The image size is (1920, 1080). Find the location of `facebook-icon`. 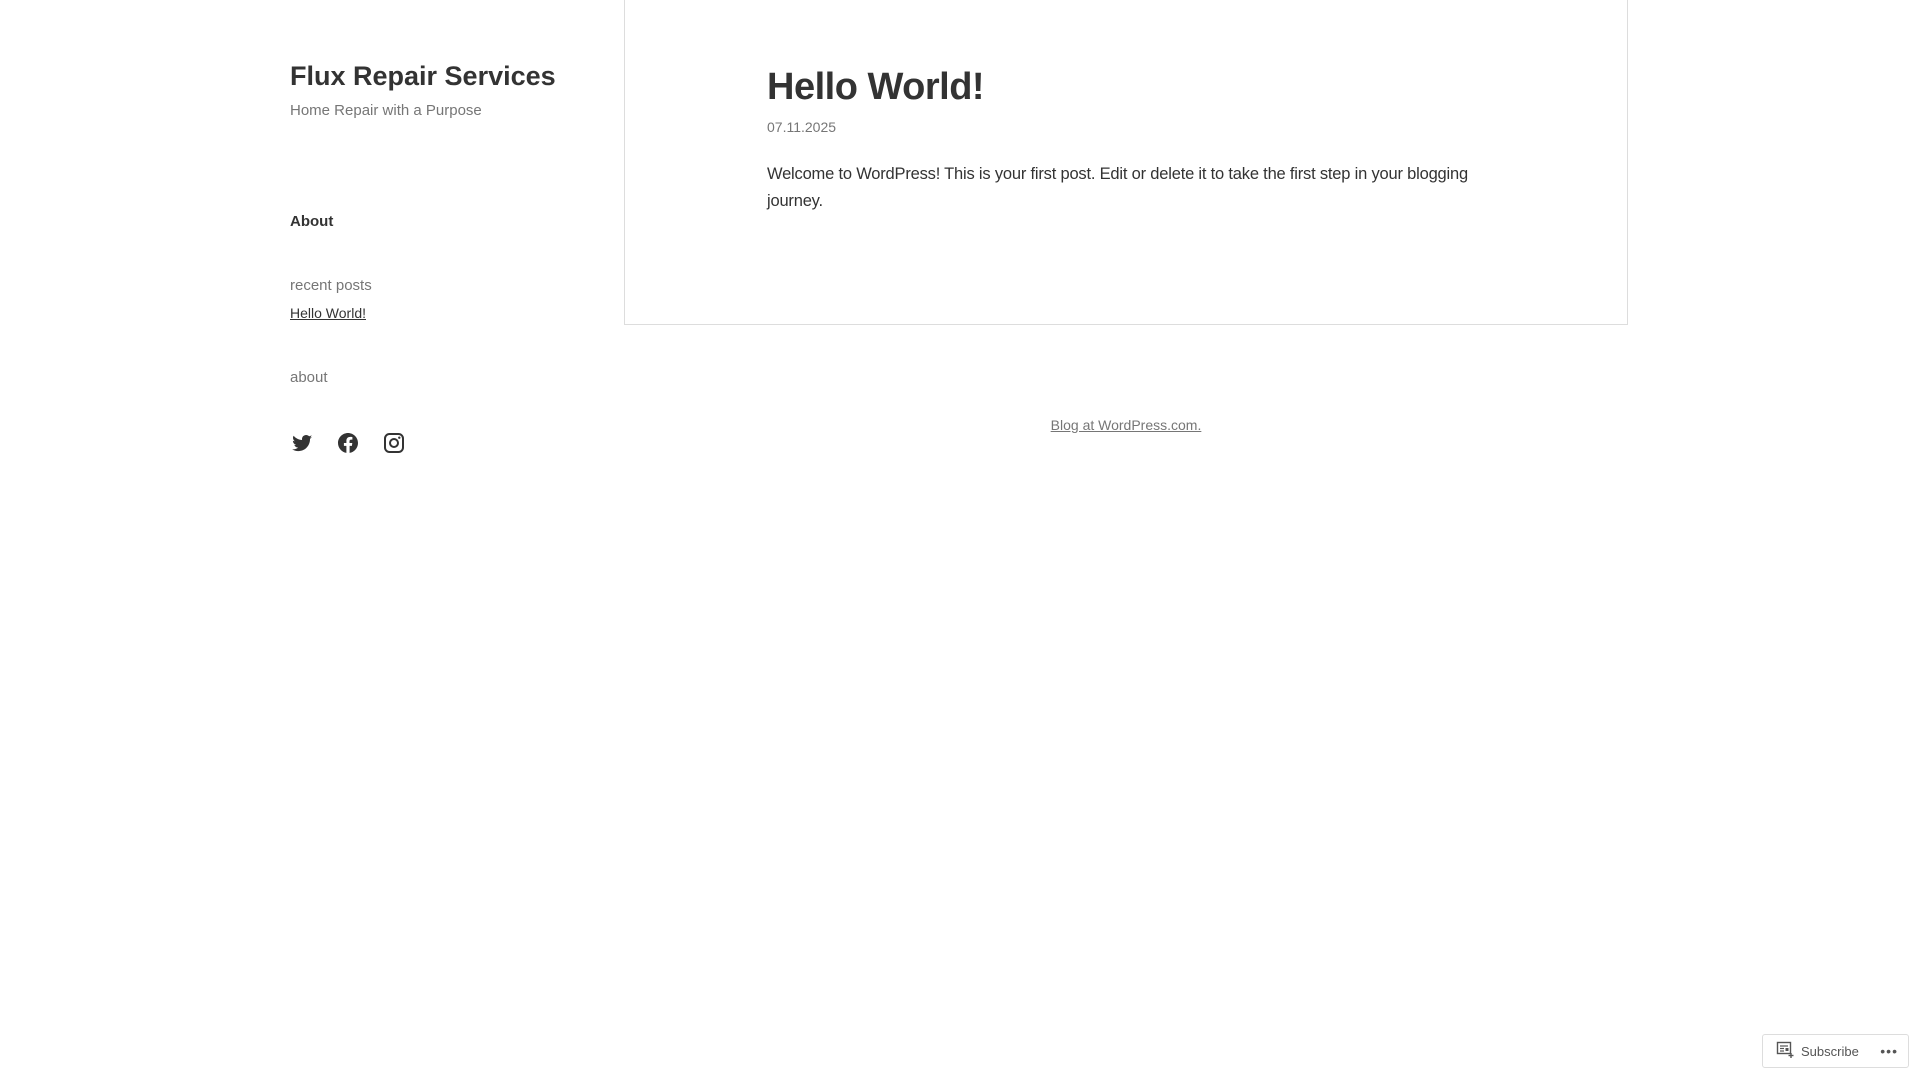

facebook-icon is located at coordinates (348, 443).